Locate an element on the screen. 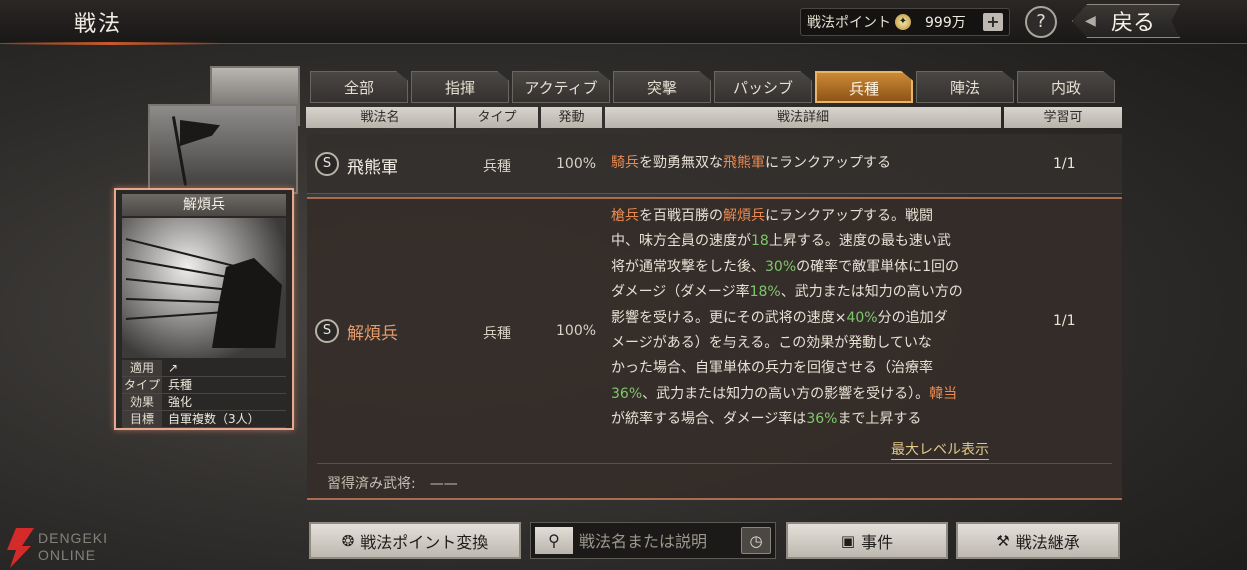 The image size is (1247, 570). tab-passive: パッシブ is located at coordinates (763, 87).